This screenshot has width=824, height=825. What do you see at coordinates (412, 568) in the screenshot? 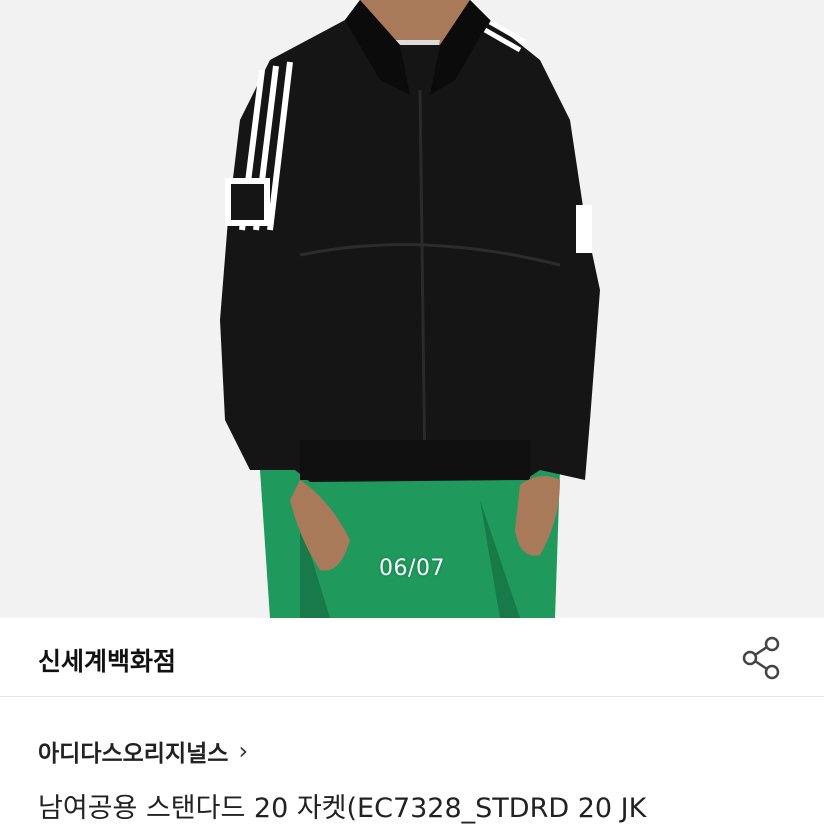
I see `image-counter: 06/07` at bounding box center [412, 568].